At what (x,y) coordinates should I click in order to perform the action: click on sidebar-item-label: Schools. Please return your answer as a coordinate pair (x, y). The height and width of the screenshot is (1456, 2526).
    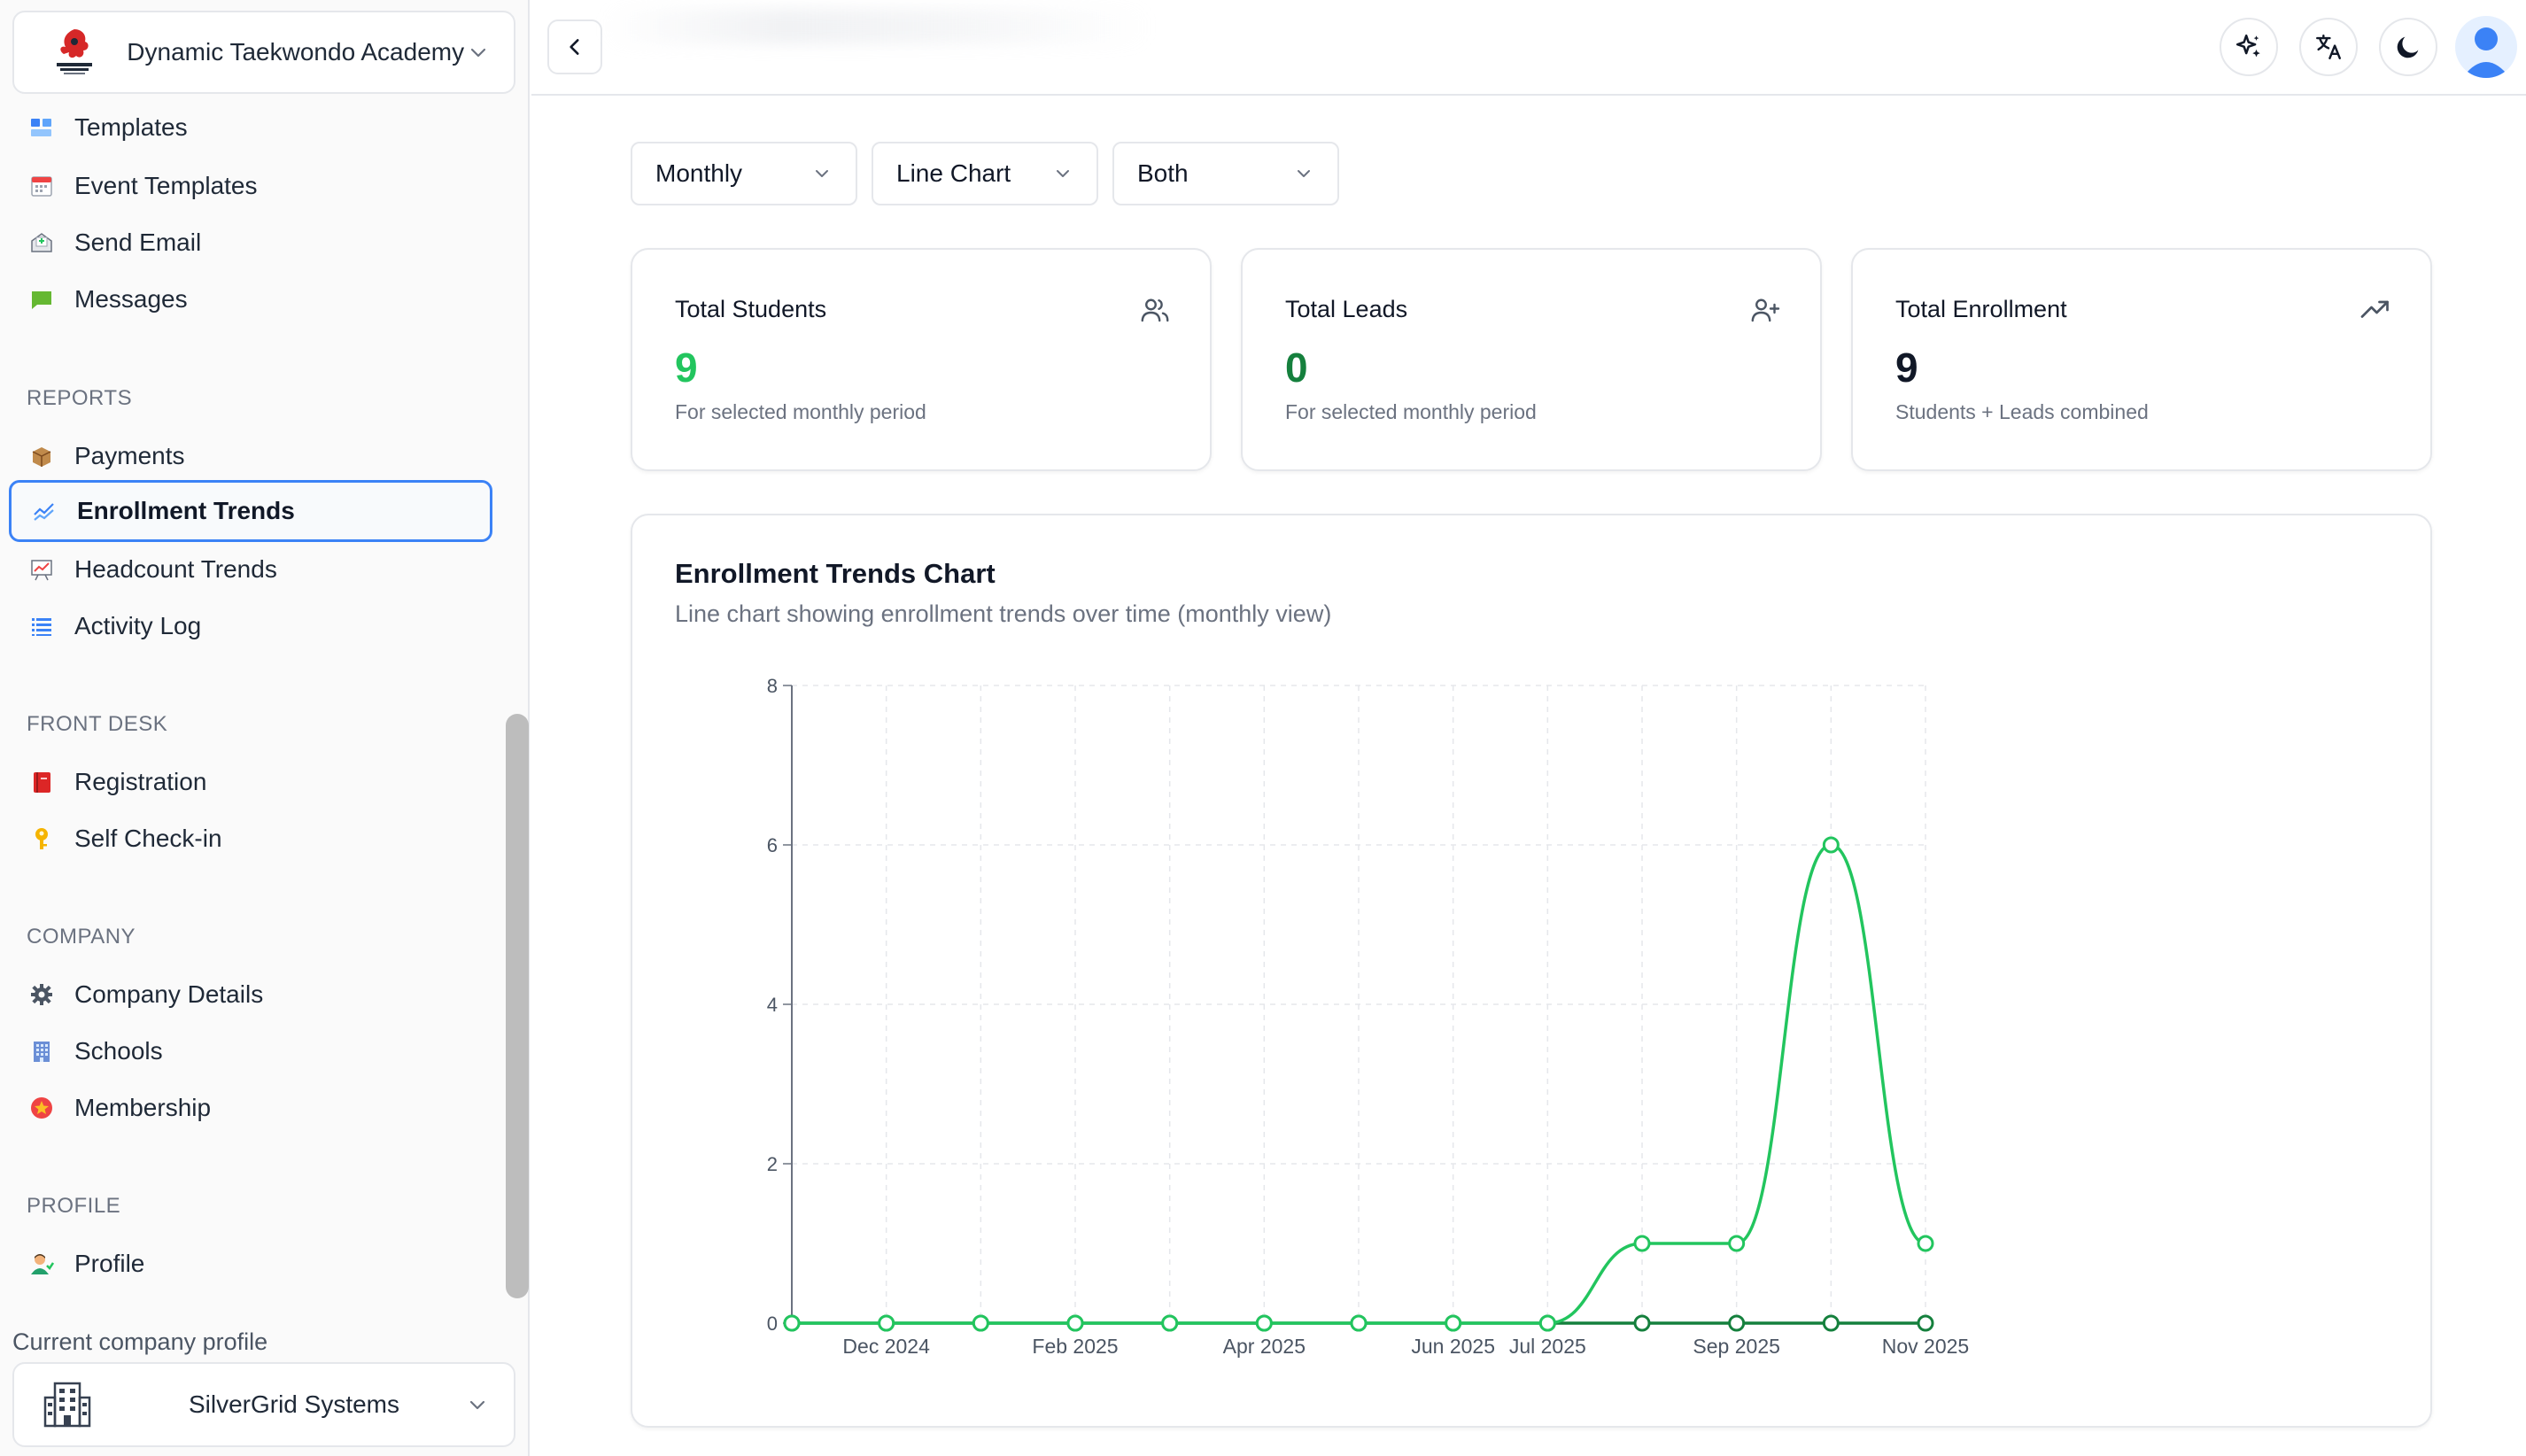
    Looking at the image, I should click on (118, 1051).